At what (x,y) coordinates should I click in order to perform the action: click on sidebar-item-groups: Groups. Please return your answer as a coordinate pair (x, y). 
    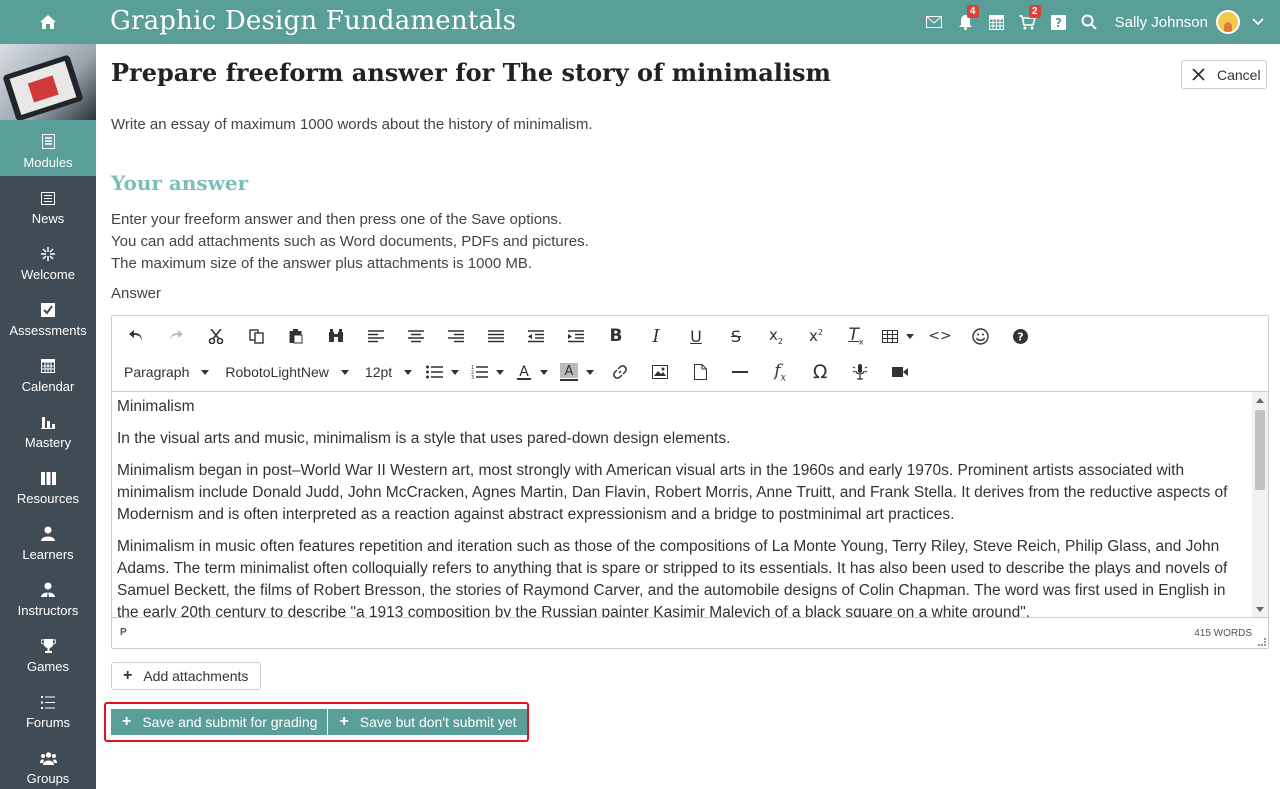
    Looking at the image, I should click on (48, 762).